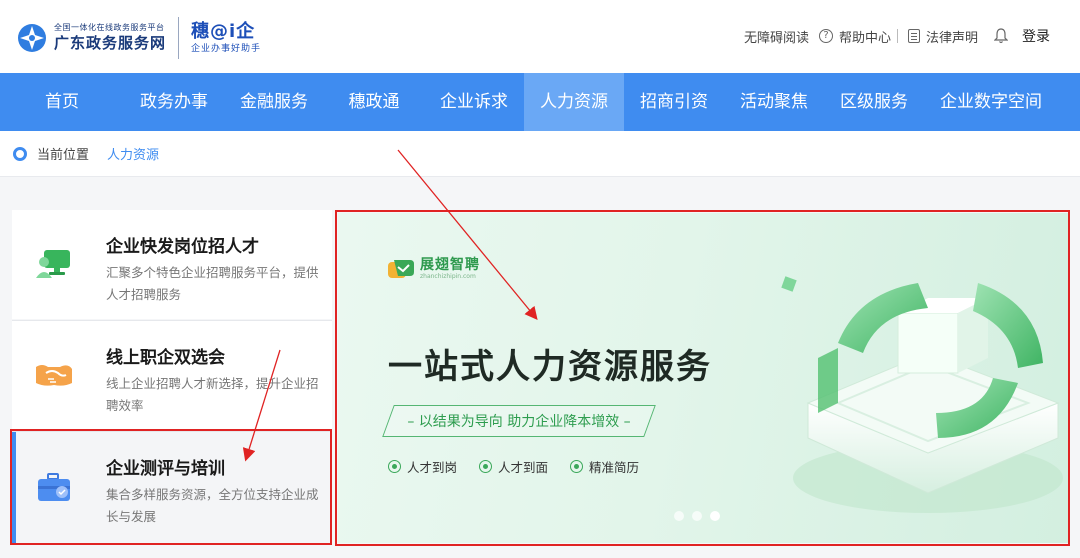 This screenshot has width=1080, height=558. I want to click on nav-item-digital-space: 企业数字空间, so click(991, 102).